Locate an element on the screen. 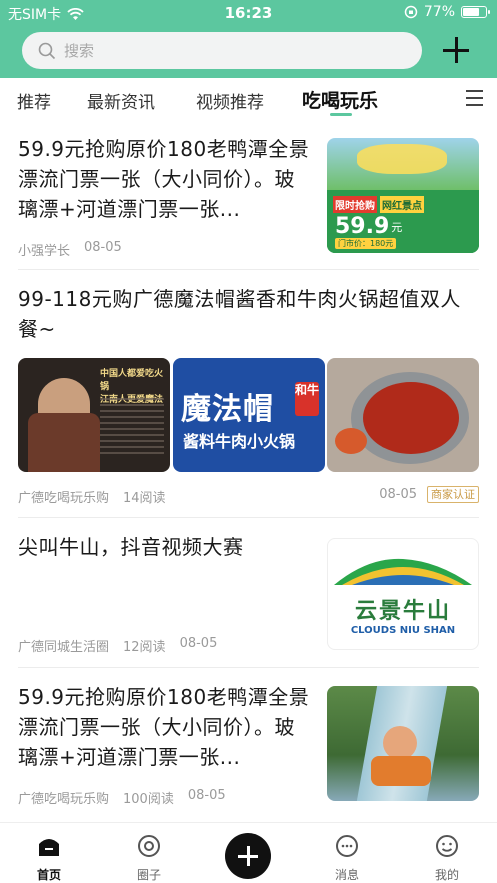  caption-line: 中国人都爱吃火锅 is located at coordinates (132, 380).